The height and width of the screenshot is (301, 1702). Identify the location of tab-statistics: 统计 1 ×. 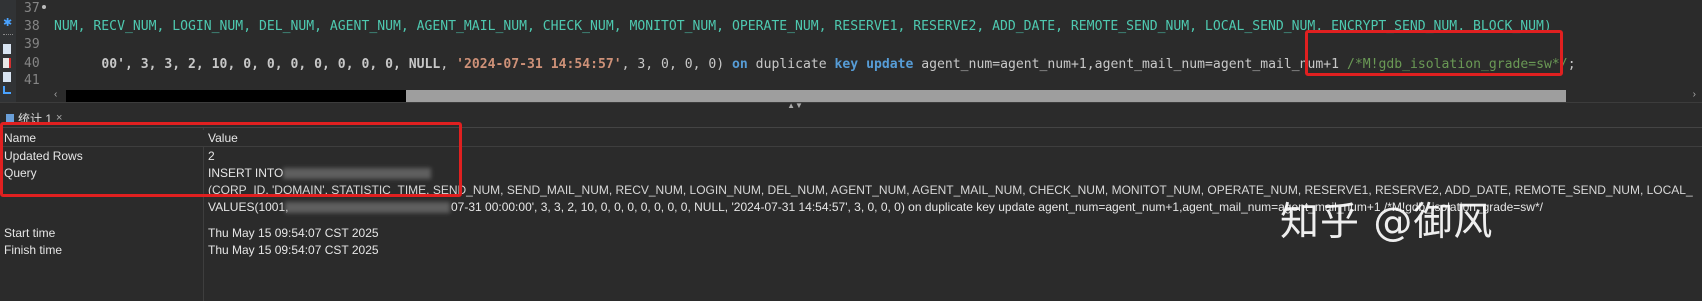
(33, 118).